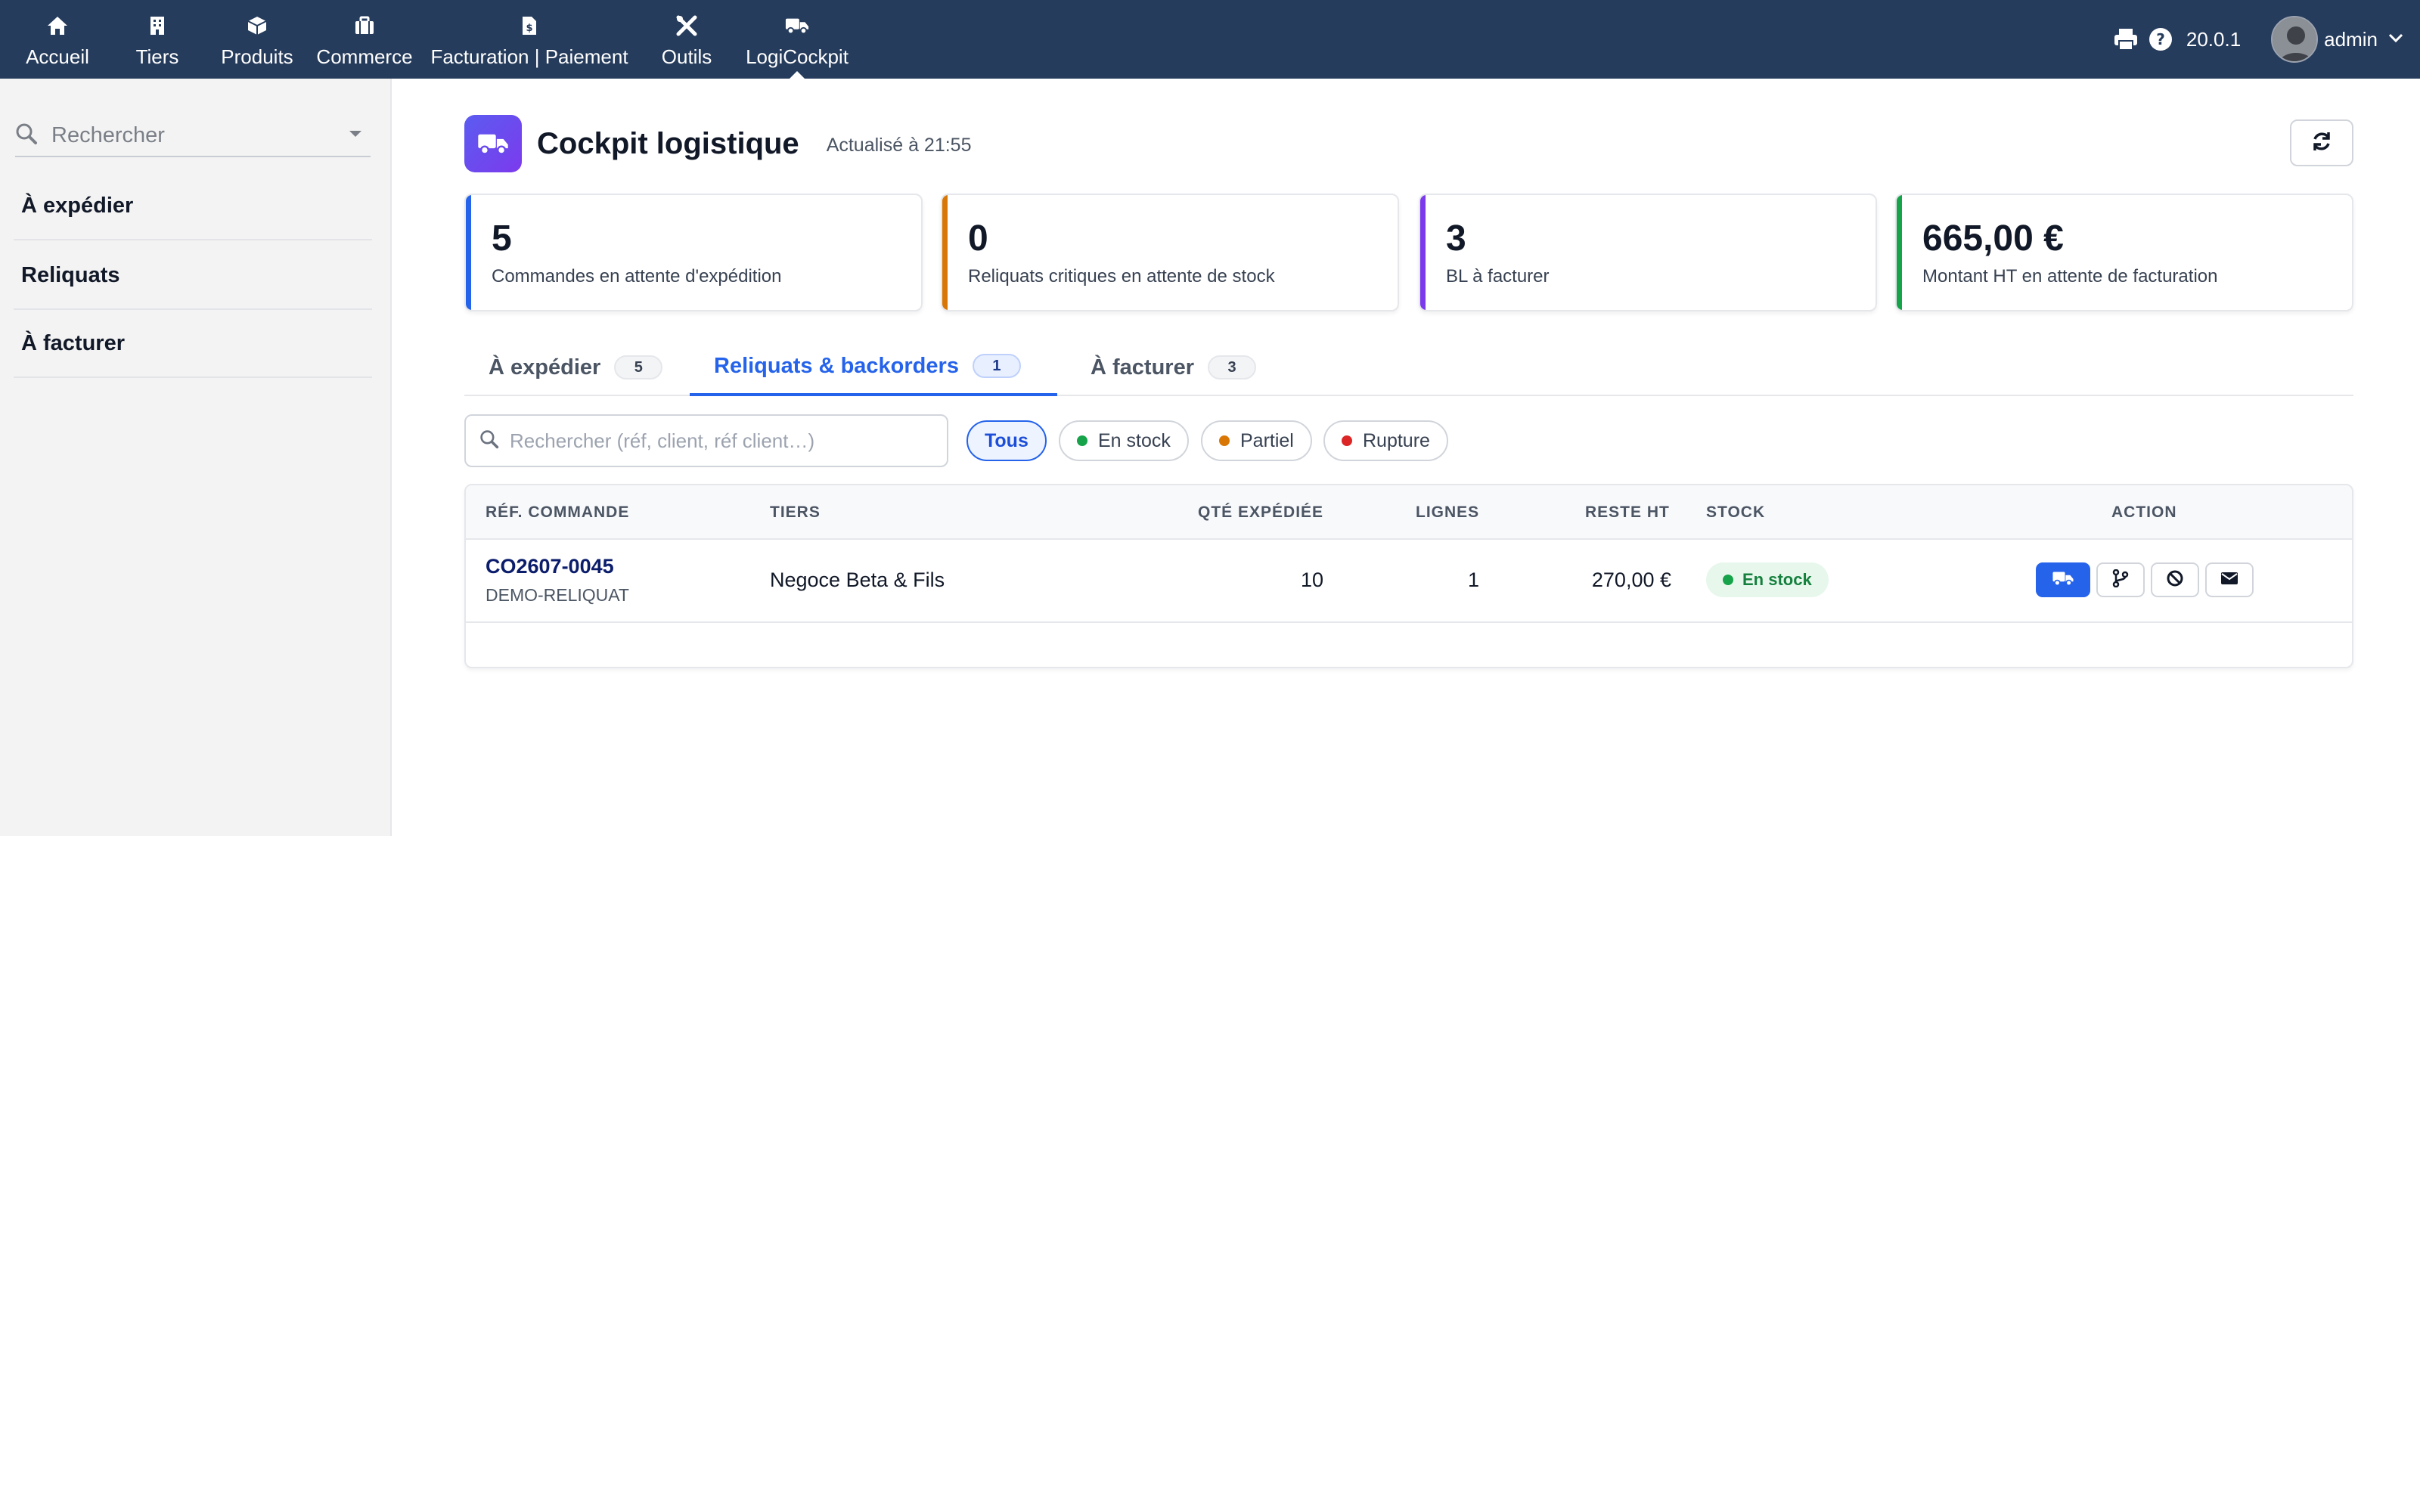 This screenshot has width=2420, height=1512. I want to click on filter-chip-partiel: Partiel, so click(1256, 440).